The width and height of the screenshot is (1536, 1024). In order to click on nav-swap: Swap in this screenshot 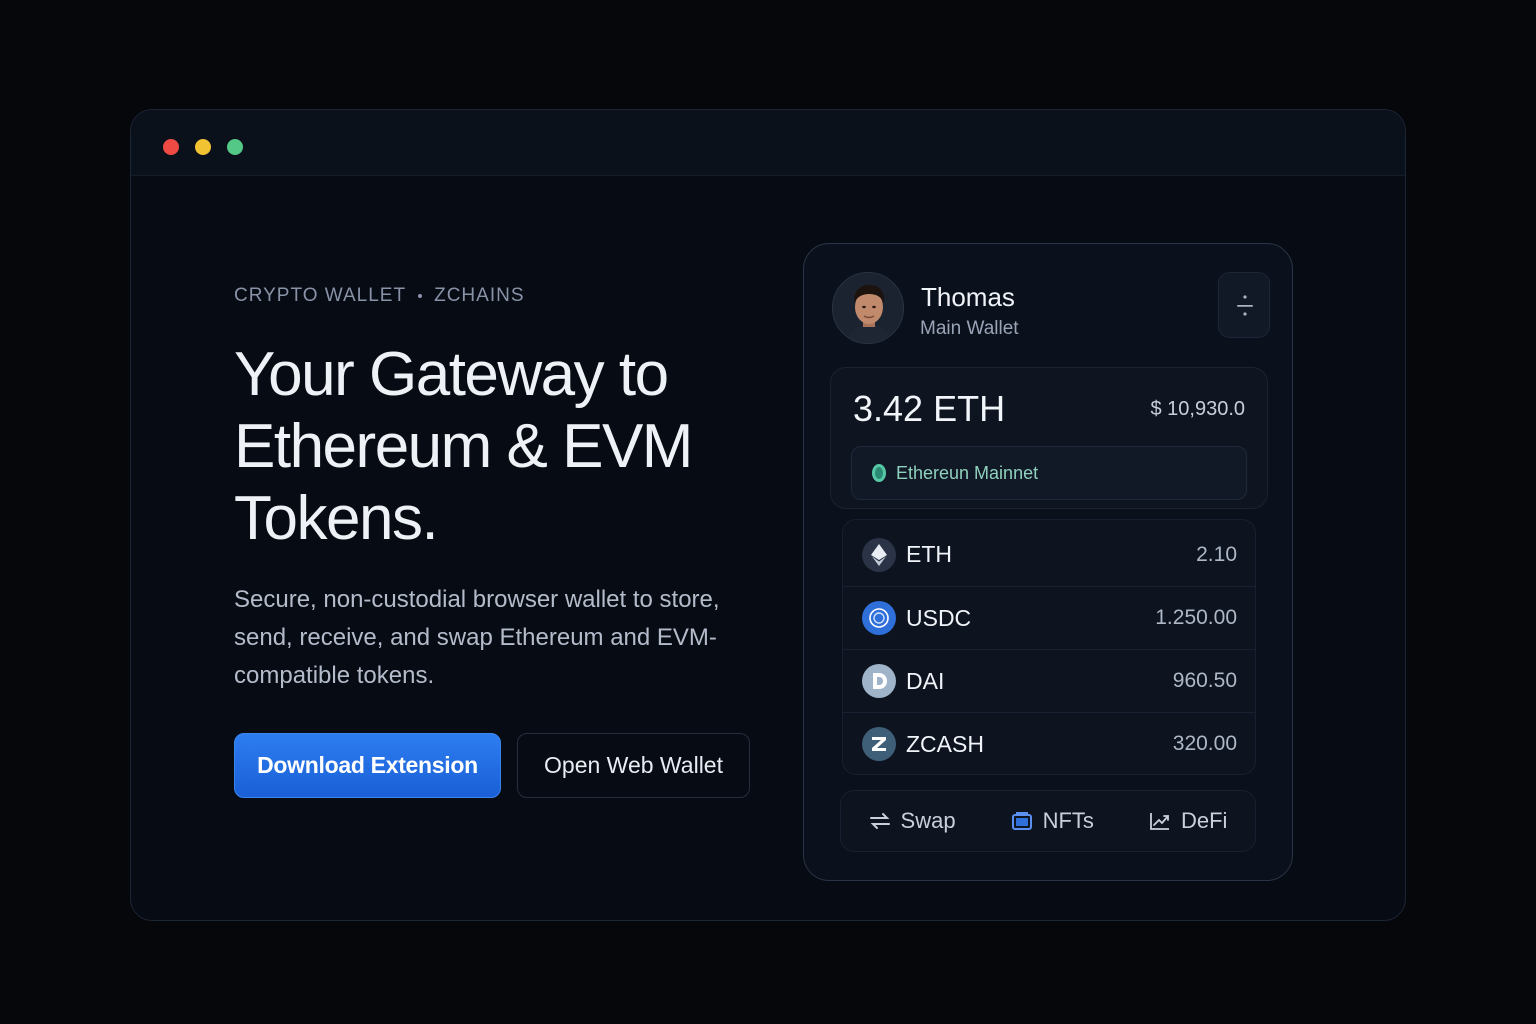, I will do `click(912, 821)`.